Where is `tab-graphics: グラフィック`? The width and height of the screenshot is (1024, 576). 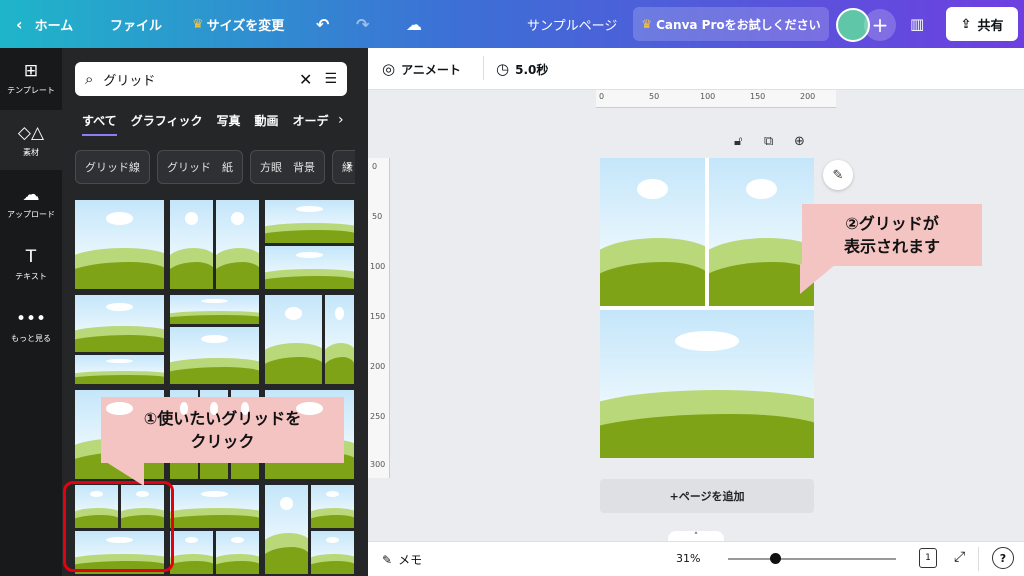 tab-graphics: グラフィック is located at coordinates (167, 124).